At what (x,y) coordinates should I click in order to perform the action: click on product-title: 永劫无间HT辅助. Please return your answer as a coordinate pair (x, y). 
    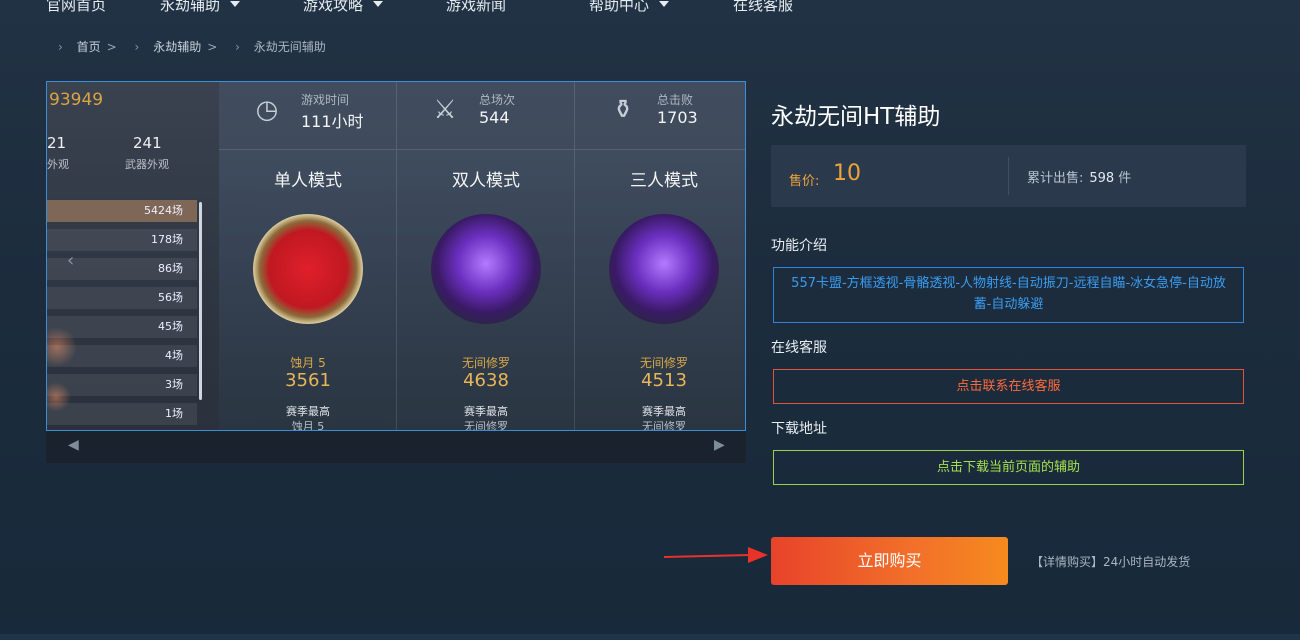
    Looking at the image, I should click on (856, 117).